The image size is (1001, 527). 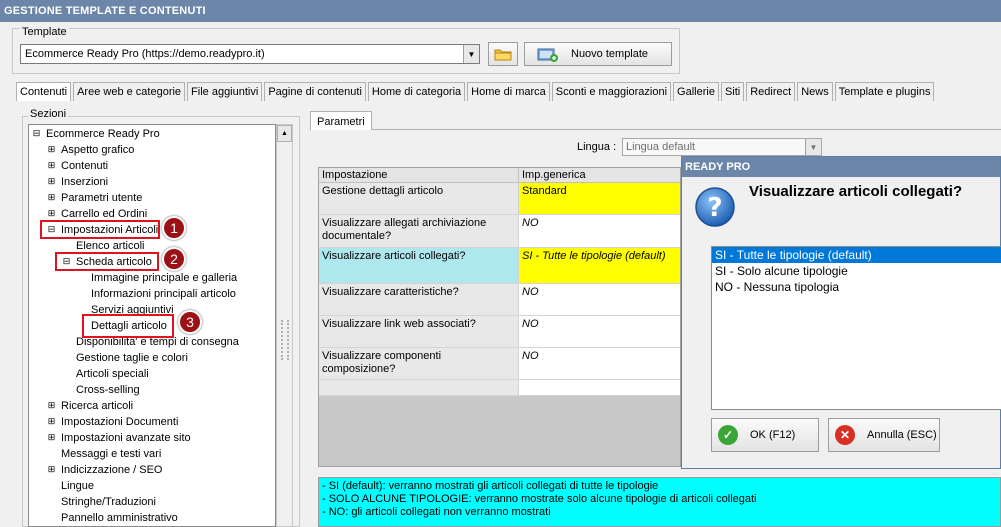 What do you see at coordinates (107, 261) in the screenshot?
I see `highlight-box-scheda` at bounding box center [107, 261].